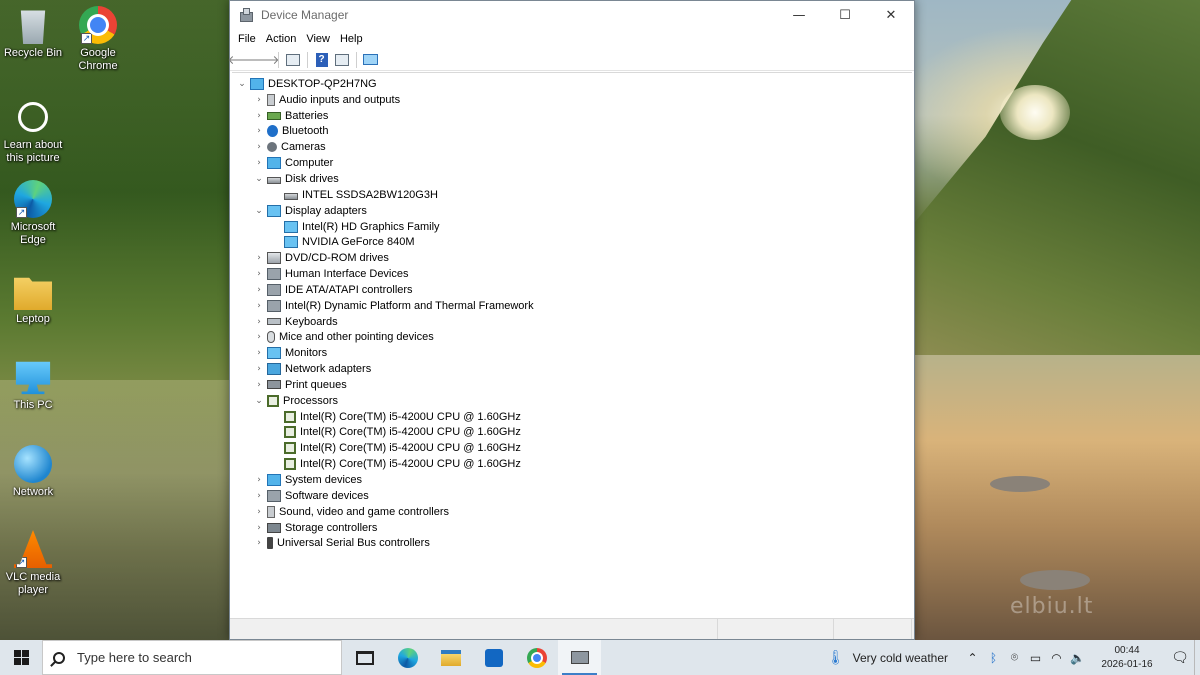 This screenshot has height=675, width=1200. What do you see at coordinates (318, 39) in the screenshot?
I see `menu-view: View` at bounding box center [318, 39].